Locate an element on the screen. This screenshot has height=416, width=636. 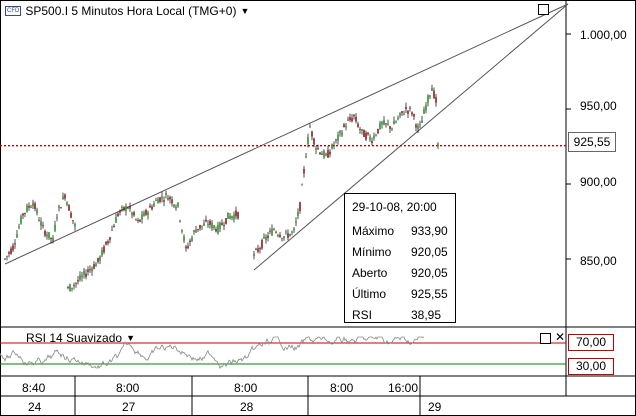
close-icon: ✕ is located at coordinates (560, 337).